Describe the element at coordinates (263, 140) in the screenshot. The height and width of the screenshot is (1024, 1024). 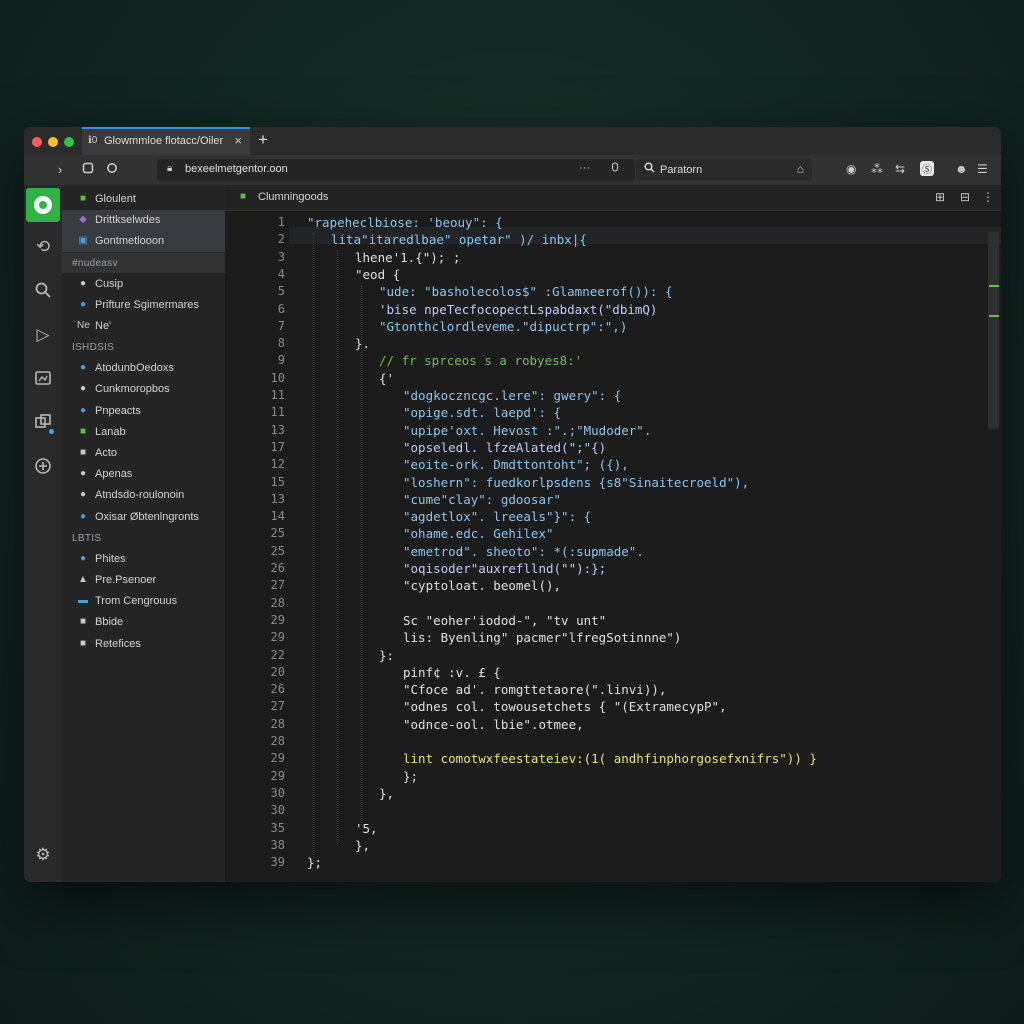
I see `new-tab-button: +` at that location.